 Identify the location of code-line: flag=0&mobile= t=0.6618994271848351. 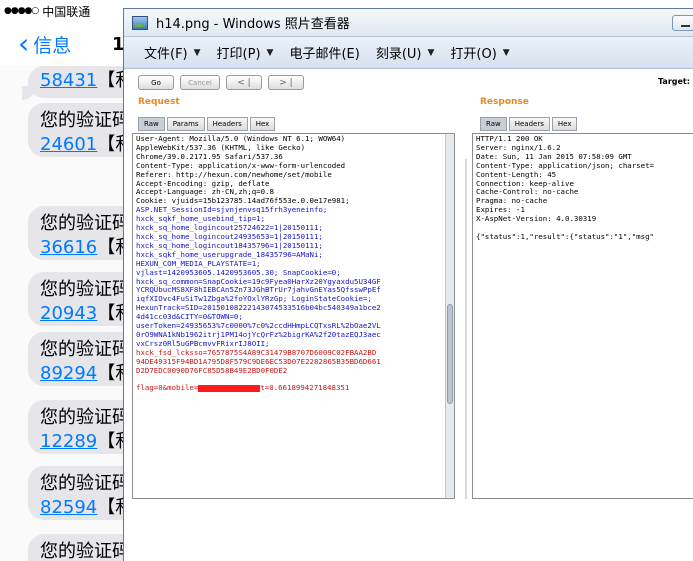
(293, 388).